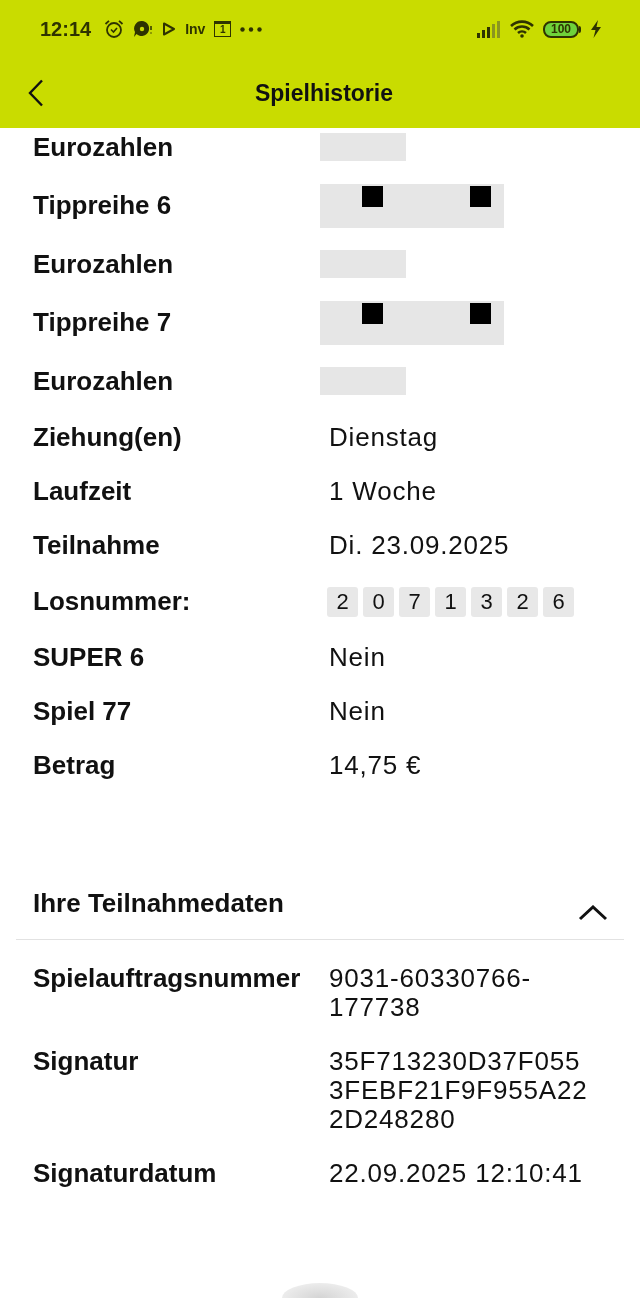 This screenshot has height=1298, width=640. Describe the element at coordinates (167, 978) in the screenshot. I see `detail-label: Spielauftragsnummer` at that location.